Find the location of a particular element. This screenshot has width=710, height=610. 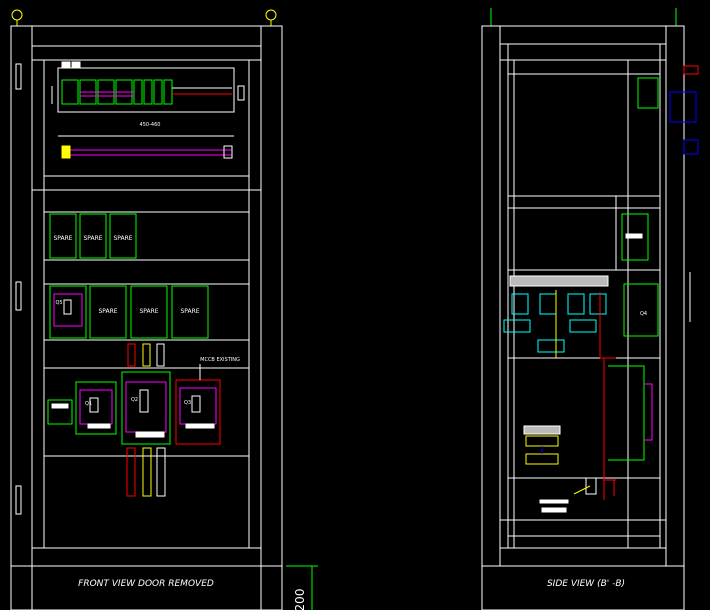

lifting-eye-left is located at coordinates (17, 17).